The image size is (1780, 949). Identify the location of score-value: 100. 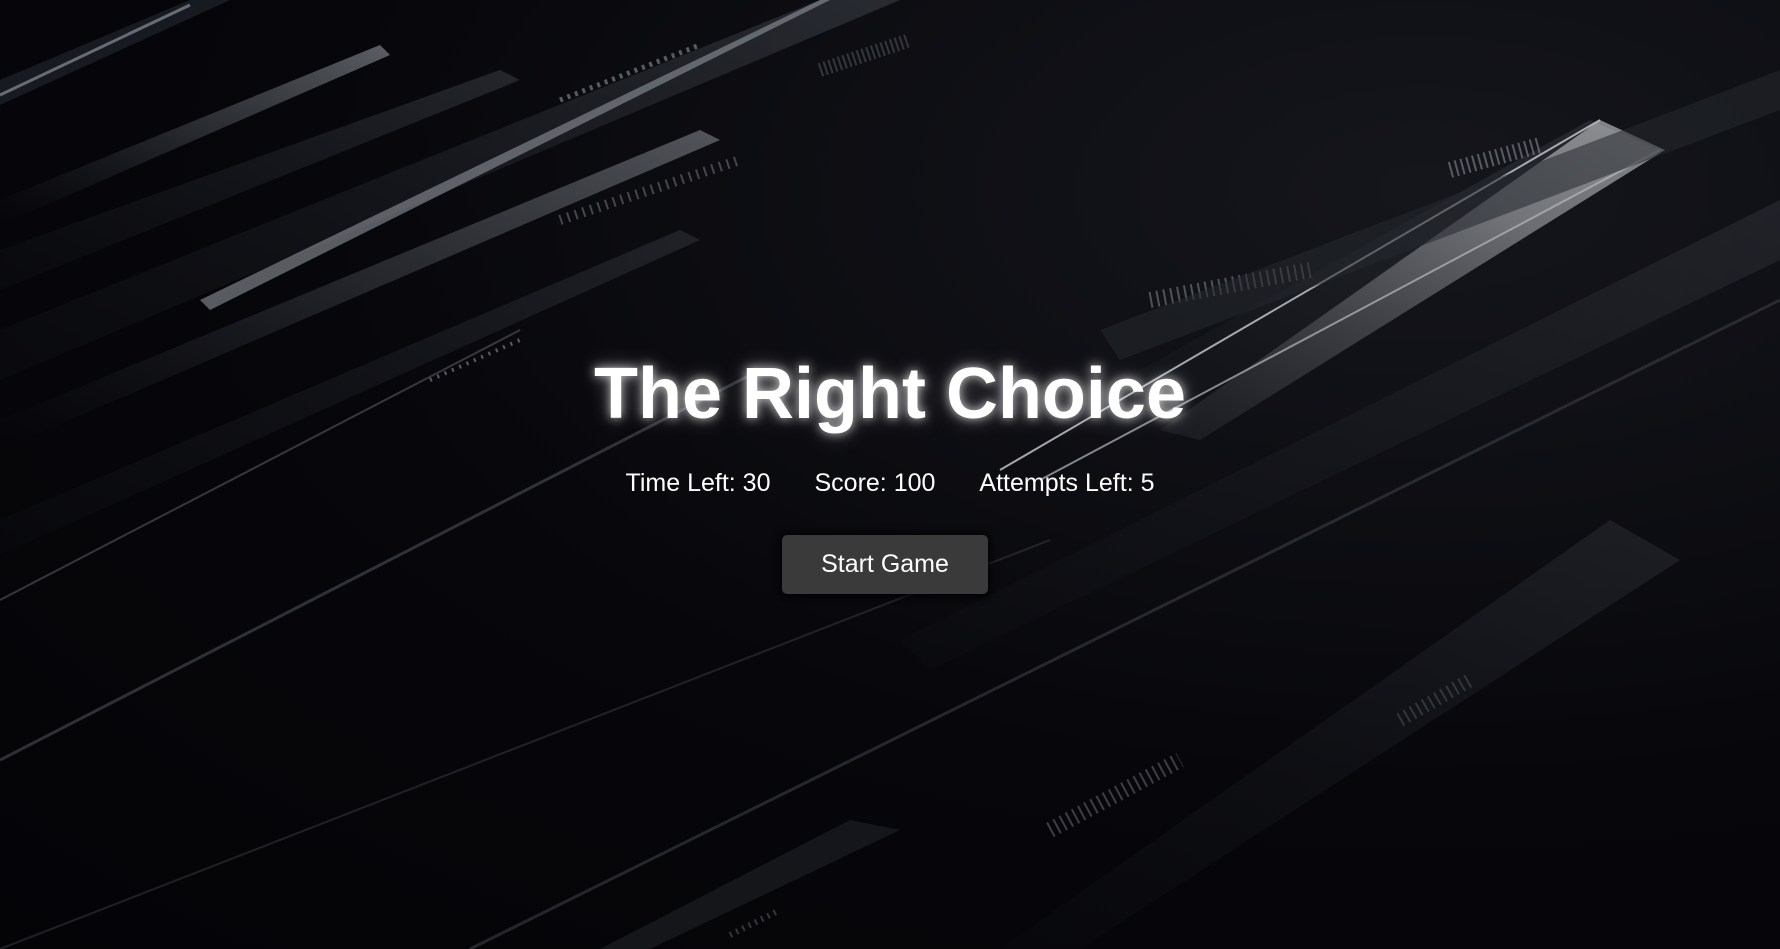
(914, 483).